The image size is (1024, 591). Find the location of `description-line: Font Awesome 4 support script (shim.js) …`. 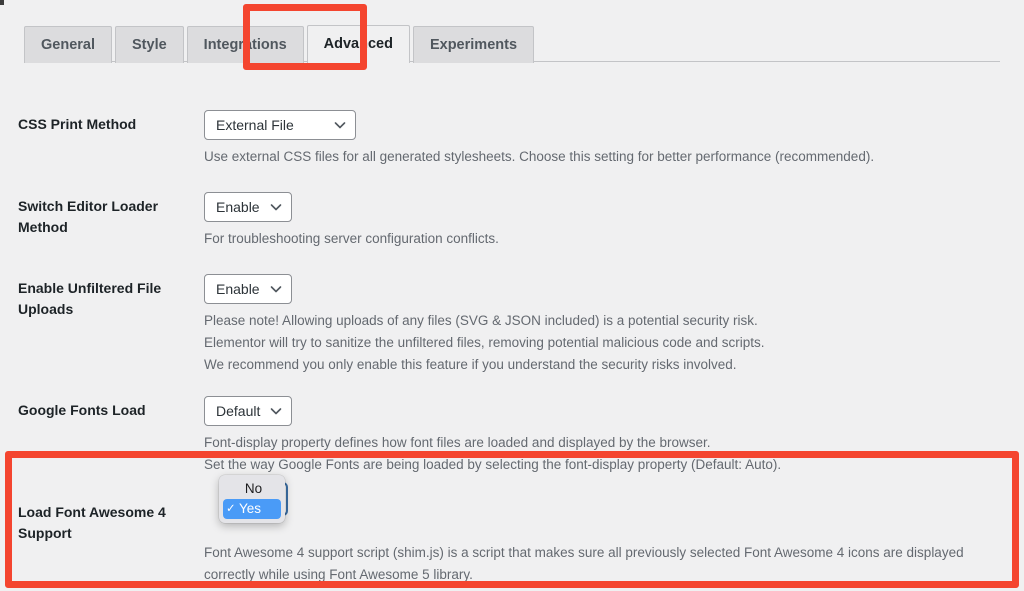

description-line: Font Awesome 4 support script (shim.js) … is located at coordinates (584, 552).